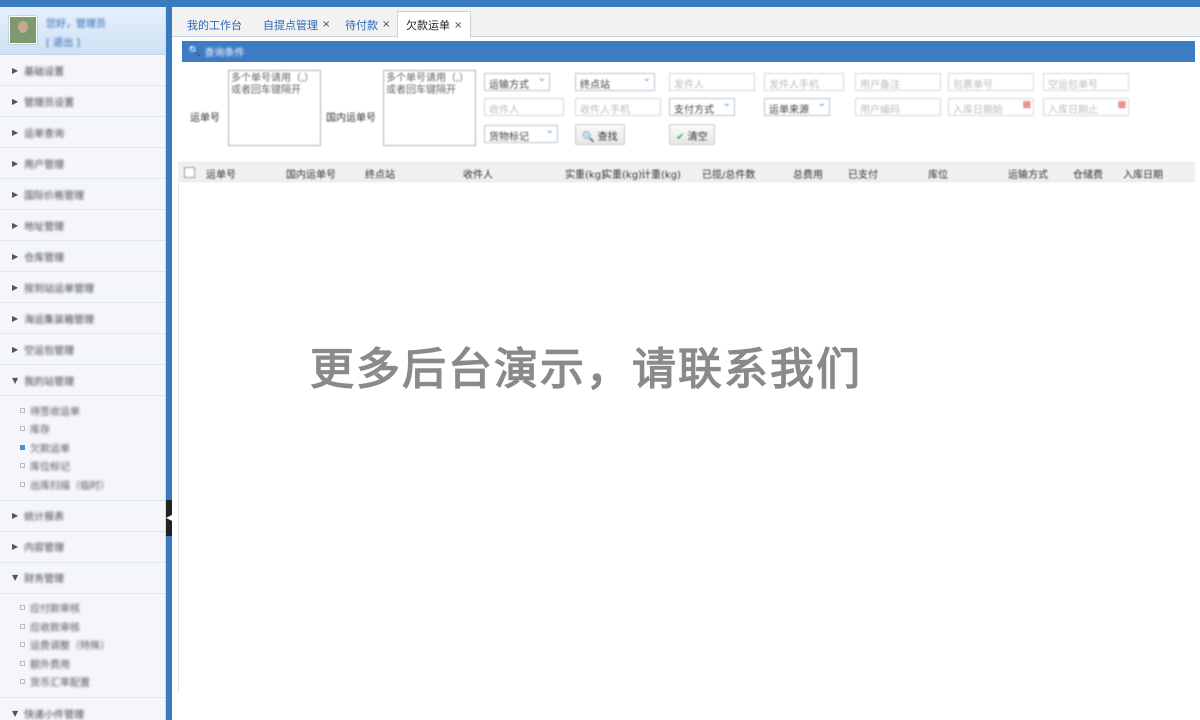 The image size is (1200, 720). I want to click on sidebar-group-label: 统计报表, so click(44, 517).